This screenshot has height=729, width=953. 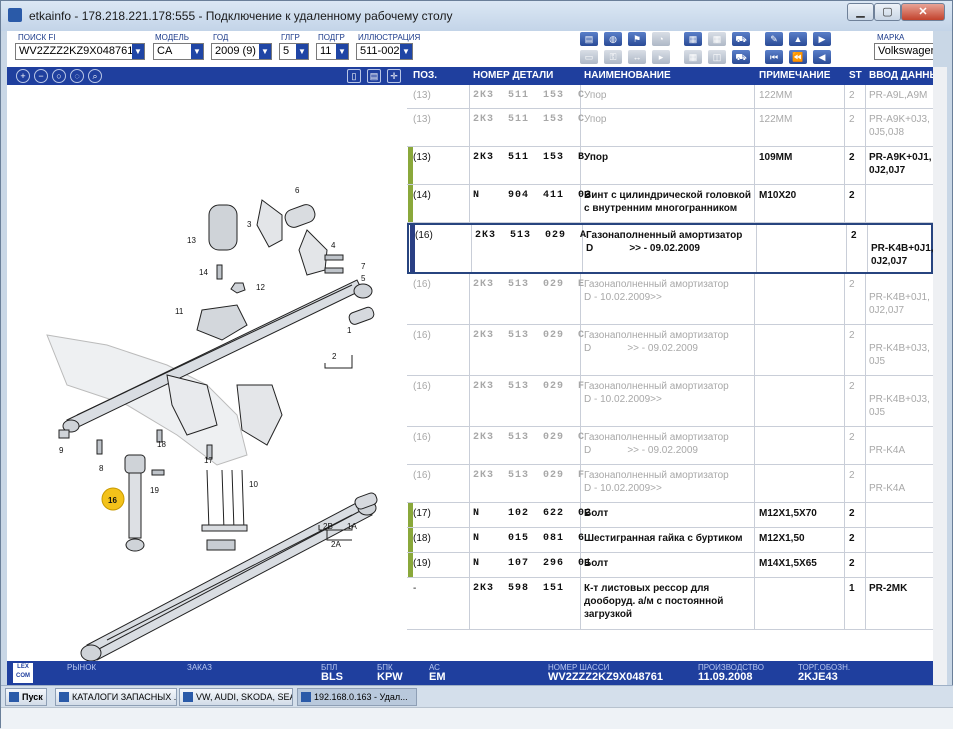 What do you see at coordinates (741, 57) in the screenshot?
I see `cart-add-icon: ⛟` at bounding box center [741, 57].